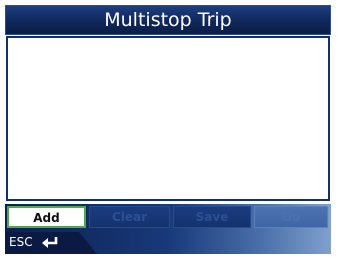 The width and height of the screenshot is (338, 258). I want to click on title-bar: Multistop Trip, so click(168, 20).